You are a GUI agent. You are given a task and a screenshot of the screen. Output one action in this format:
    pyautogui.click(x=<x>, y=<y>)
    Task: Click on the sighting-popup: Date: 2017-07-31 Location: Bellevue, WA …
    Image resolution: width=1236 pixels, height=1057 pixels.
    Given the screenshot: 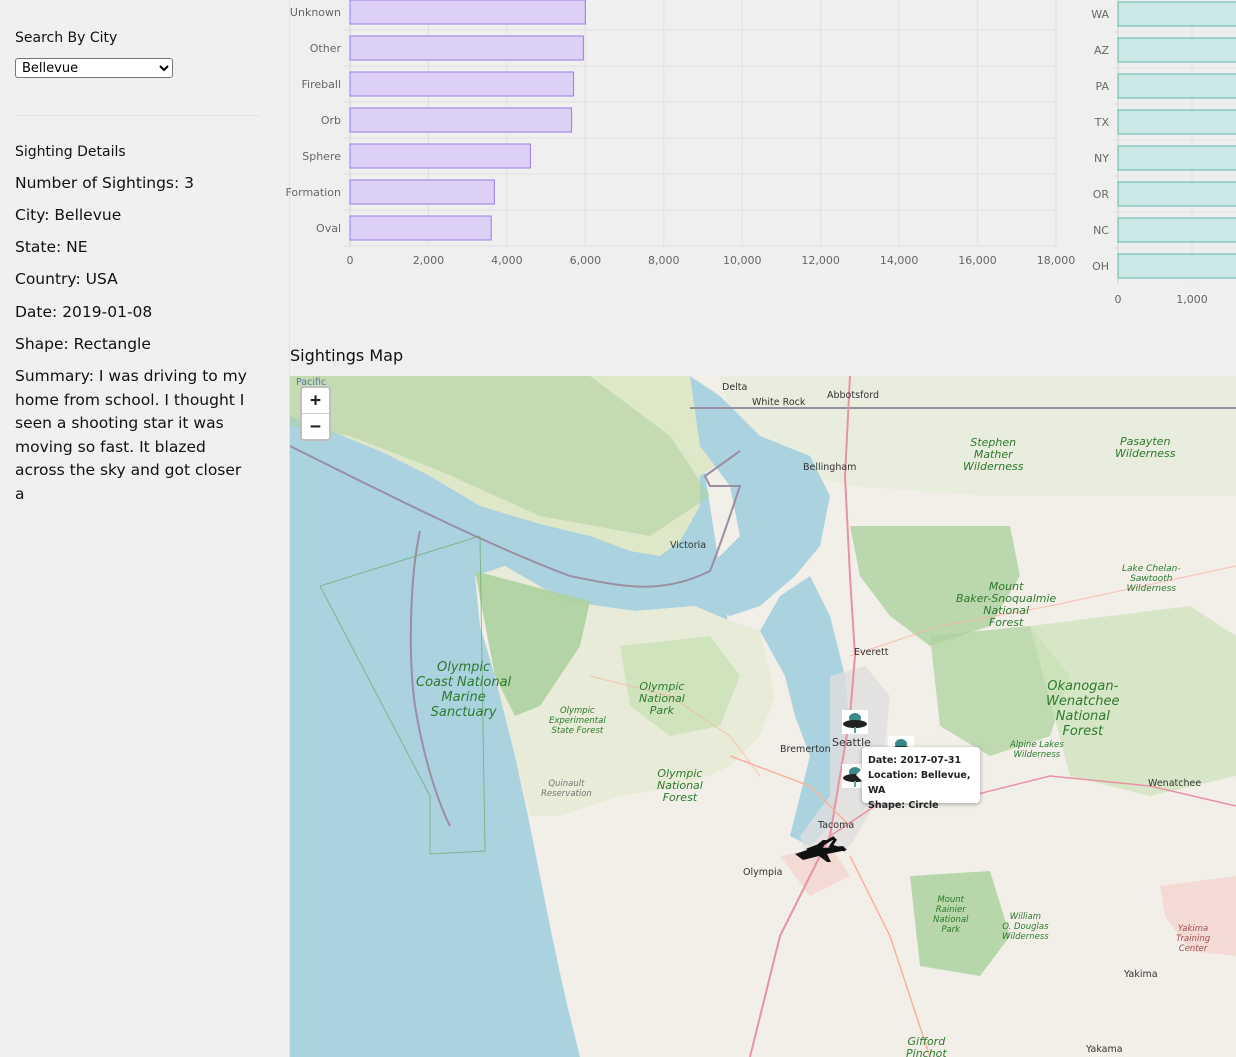 What is the action you would take?
    pyautogui.click(x=918, y=779)
    